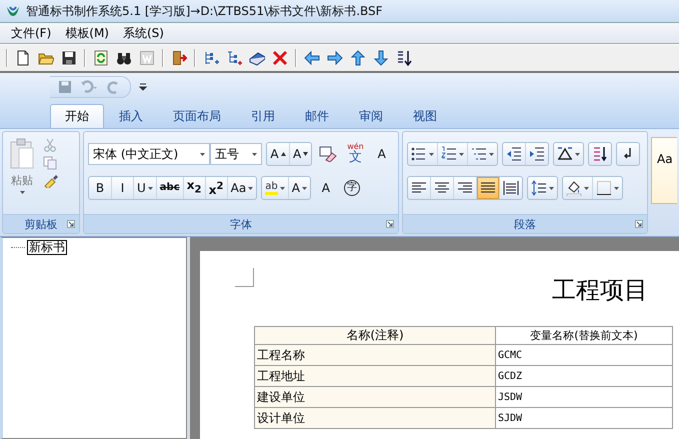  I want to click on save-icon, so click(69, 58).